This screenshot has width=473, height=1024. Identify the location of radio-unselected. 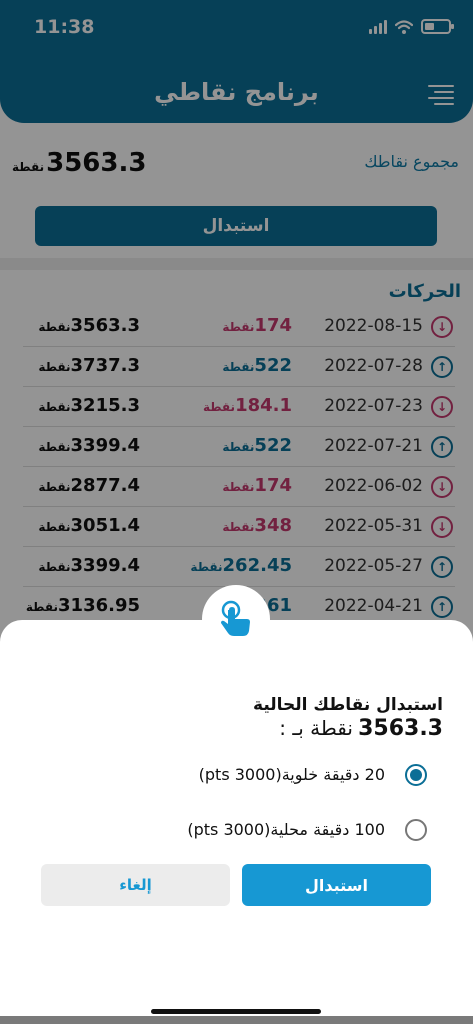
(416, 830).